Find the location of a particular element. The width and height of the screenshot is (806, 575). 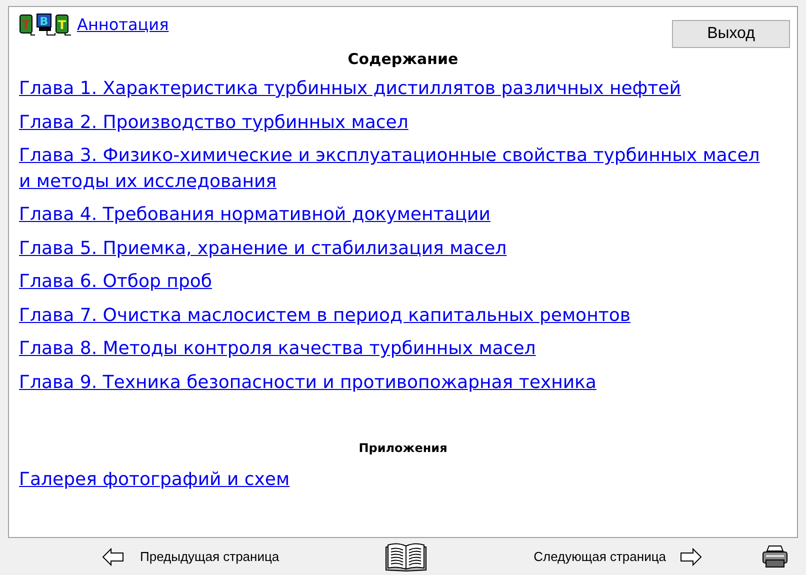

chapter-link: Глава 3. Физико-химические и эксплуатационные свойства турбинных масел и методы их исследования is located at coordinates (395, 168).